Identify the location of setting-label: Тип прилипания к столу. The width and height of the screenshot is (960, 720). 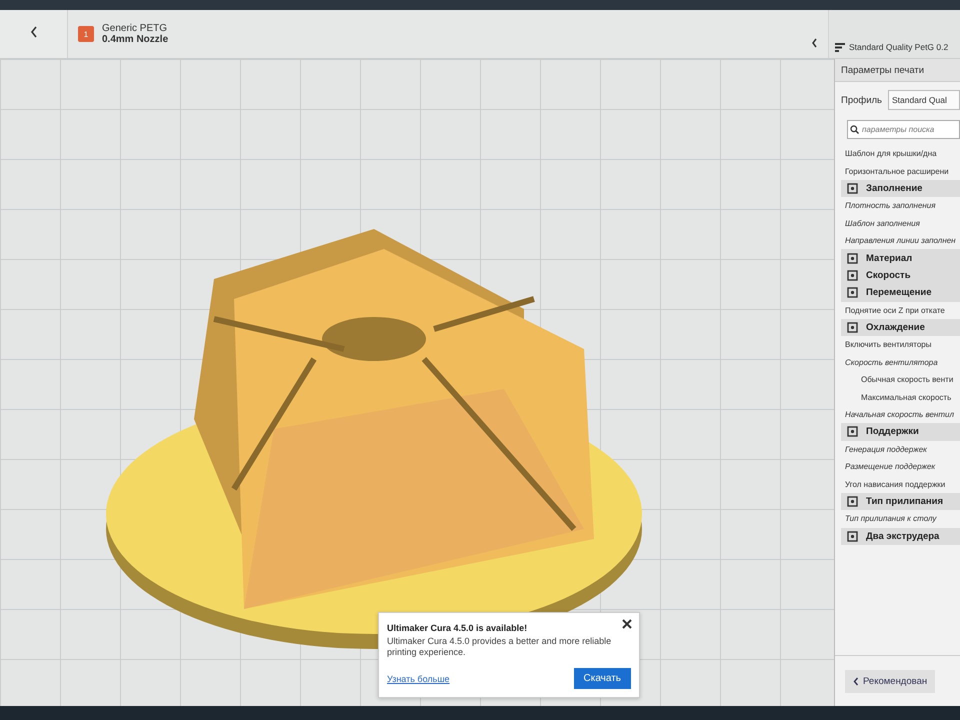
(900, 519).